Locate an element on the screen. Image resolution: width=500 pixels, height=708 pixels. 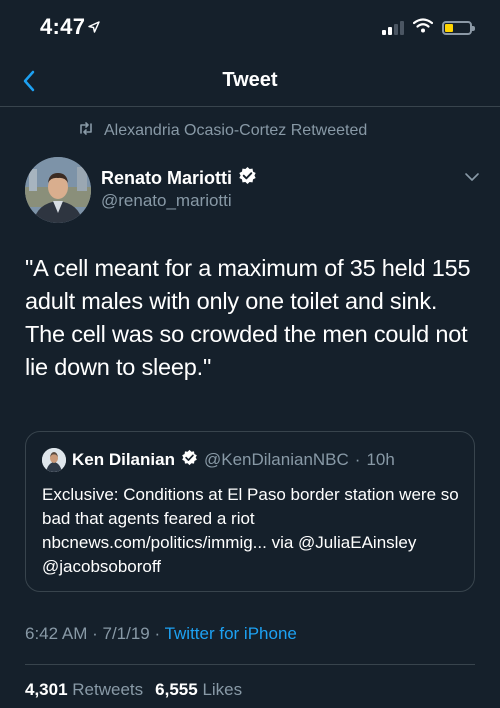
retweets-stat: 4,301 Retweets is located at coordinates (84, 690).